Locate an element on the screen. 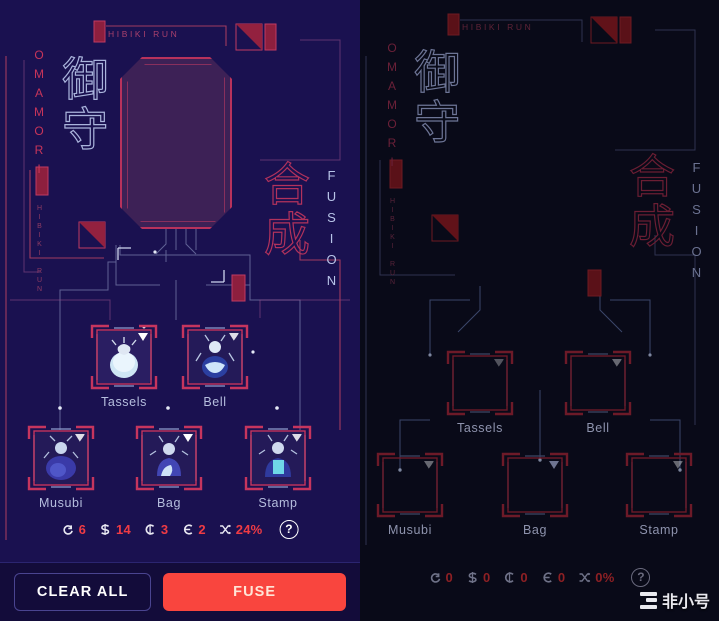 Image resolution: width=719 pixels, height=621 pixels. stat-token-s: 14 is located at coordinates (115, 529).